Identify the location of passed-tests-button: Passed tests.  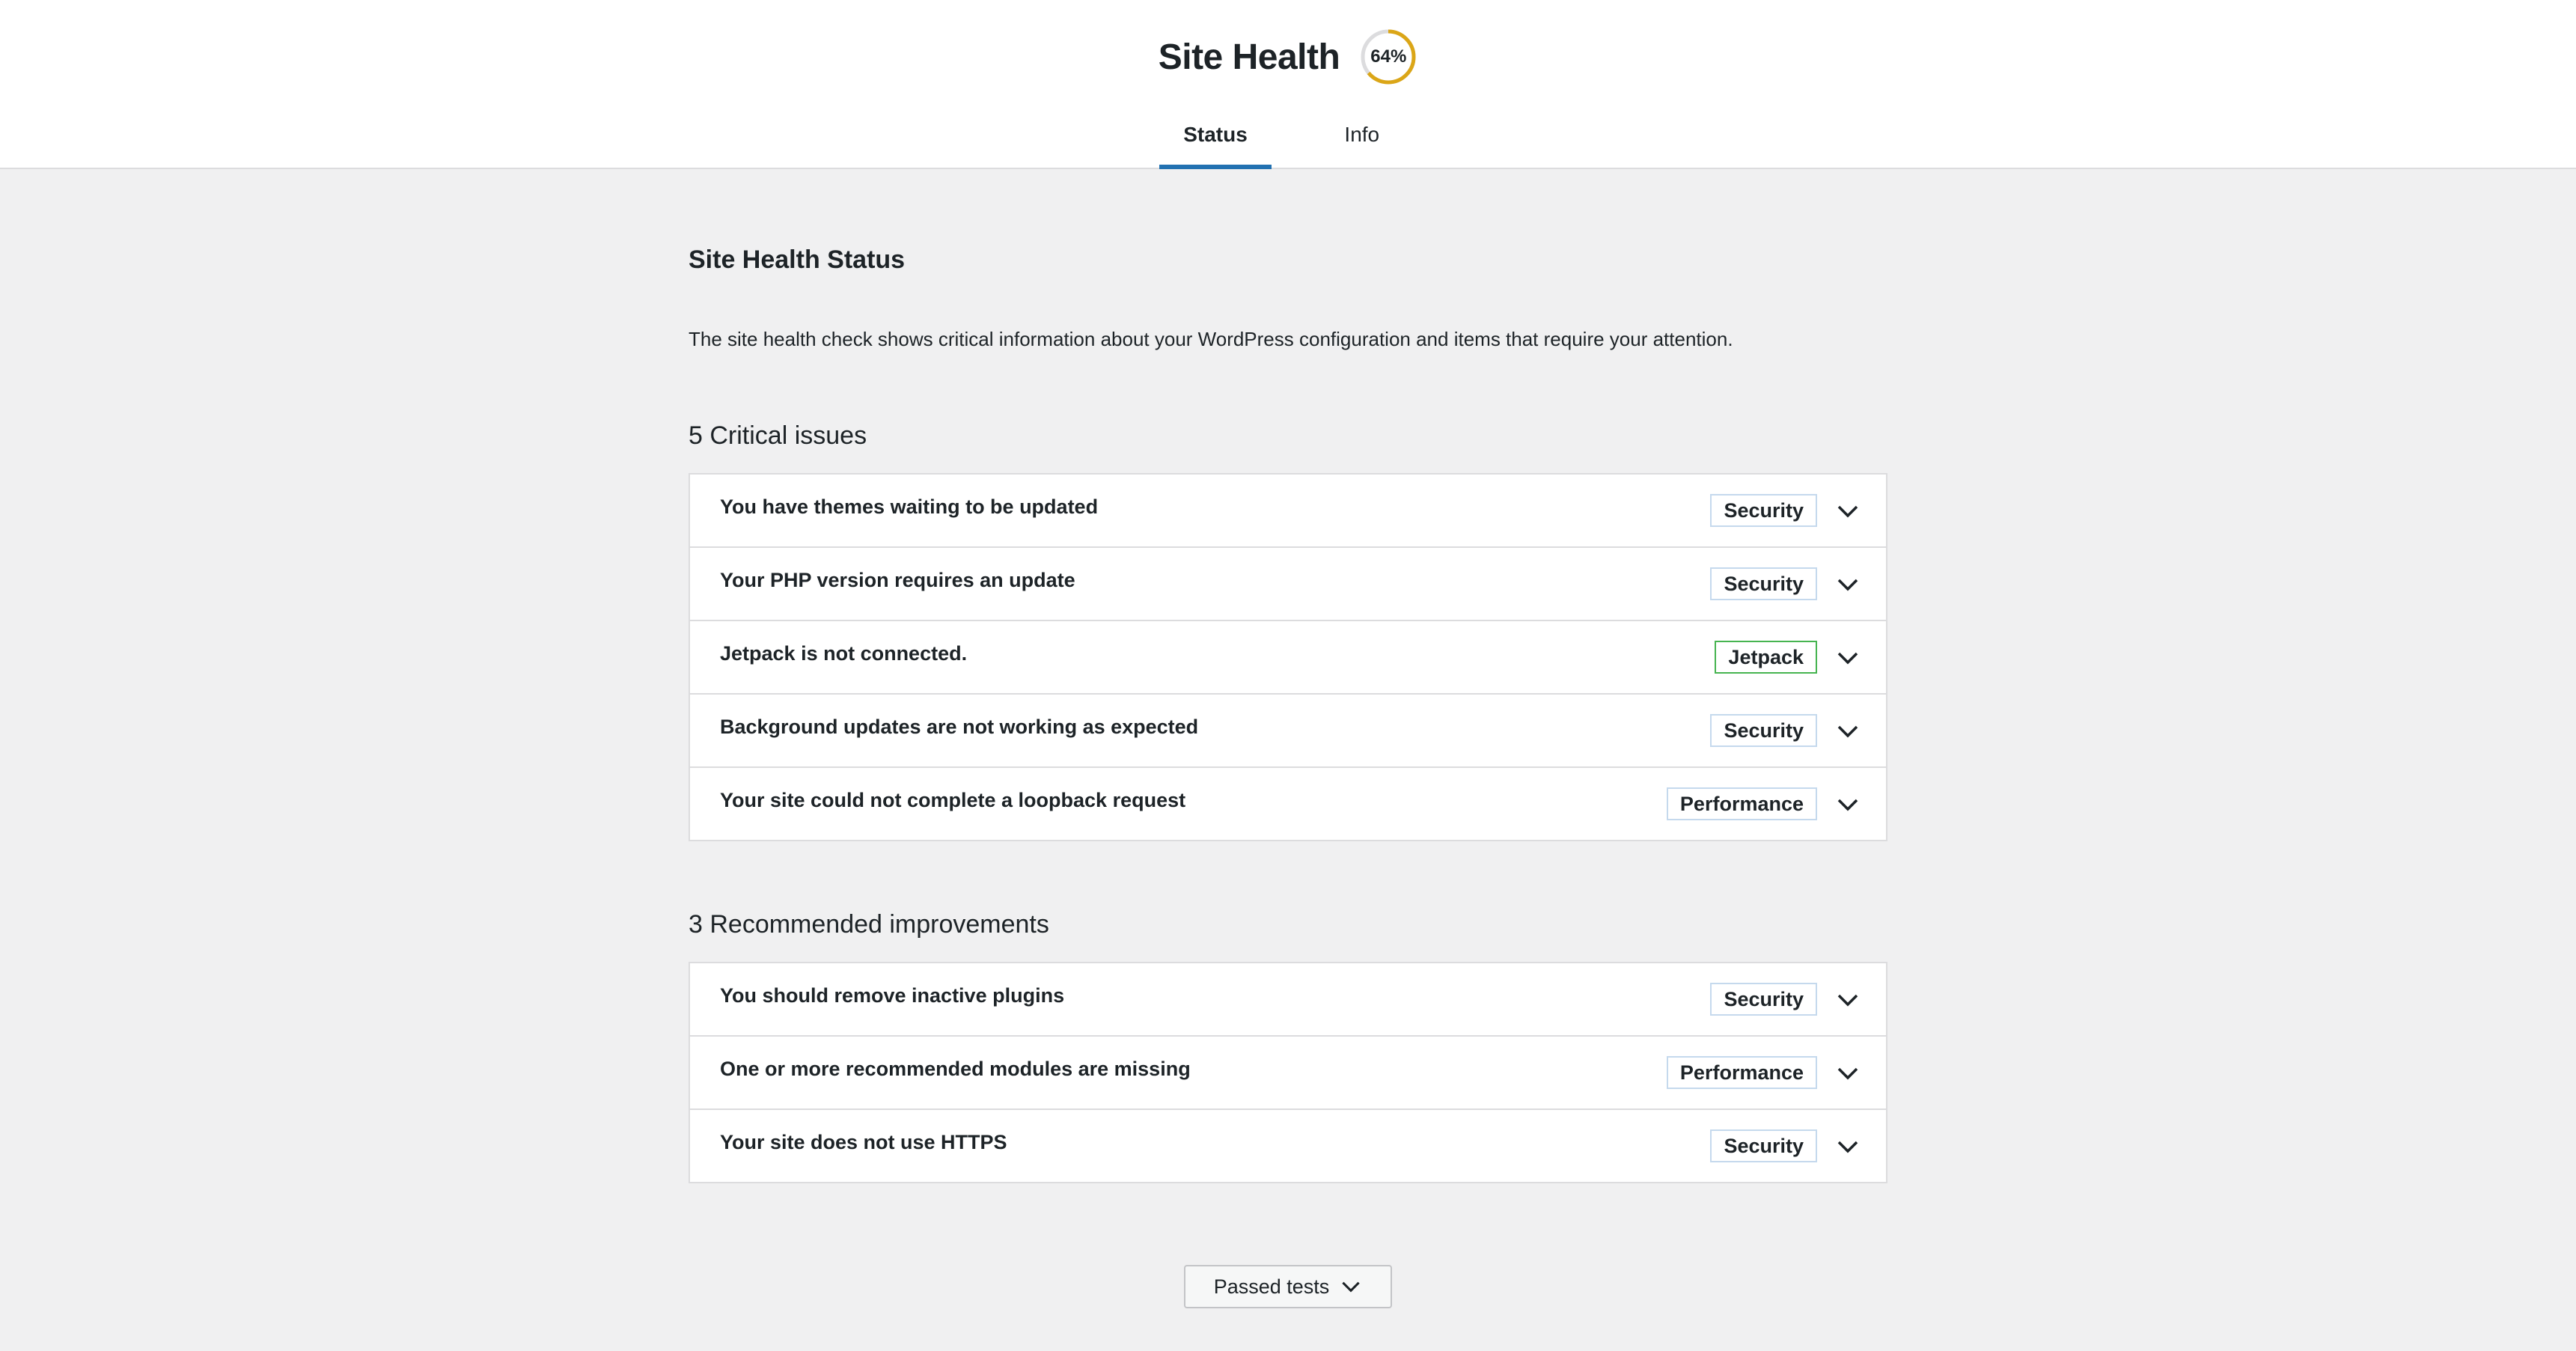
(1288, 1286).